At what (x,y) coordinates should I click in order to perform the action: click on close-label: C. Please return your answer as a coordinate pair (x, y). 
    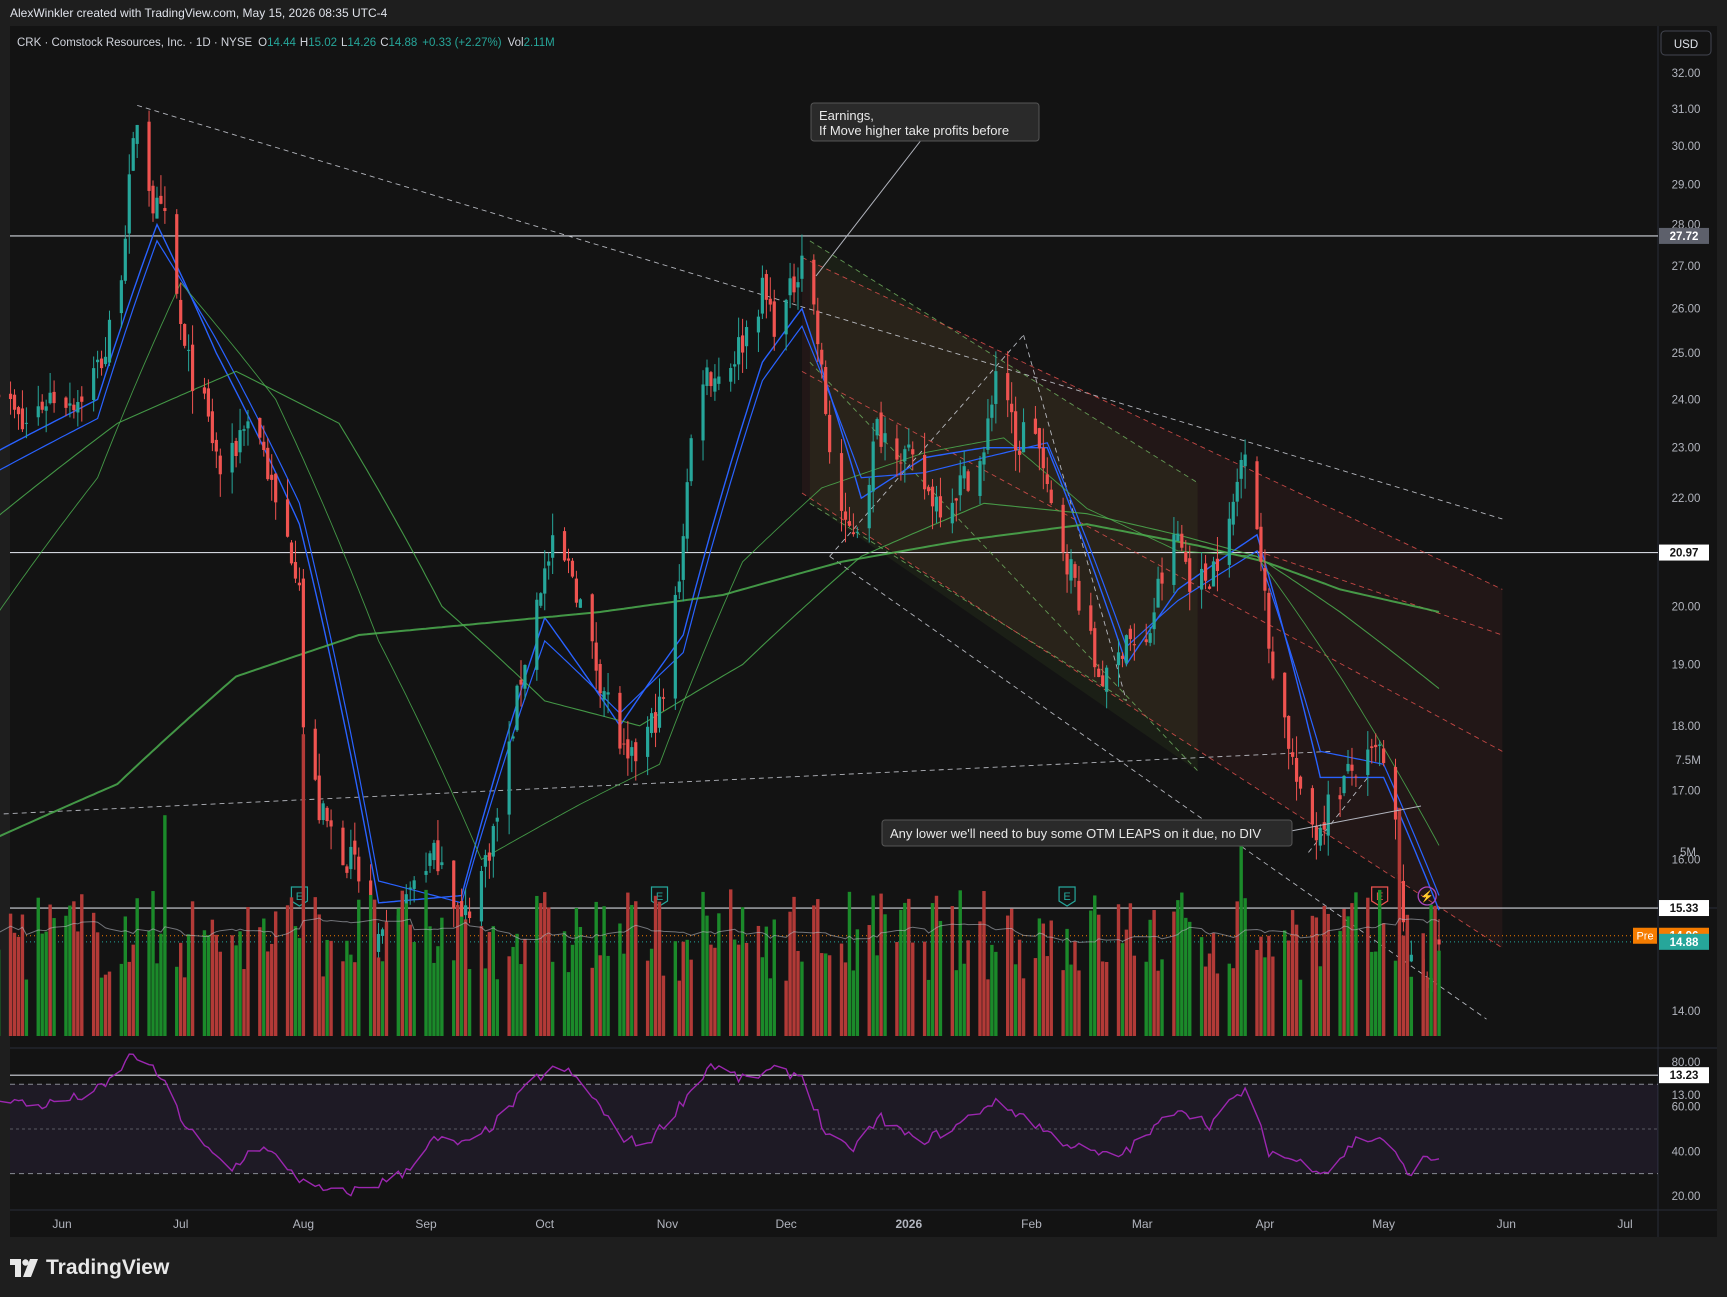
    Looking at the image, I should click on (384, 43).